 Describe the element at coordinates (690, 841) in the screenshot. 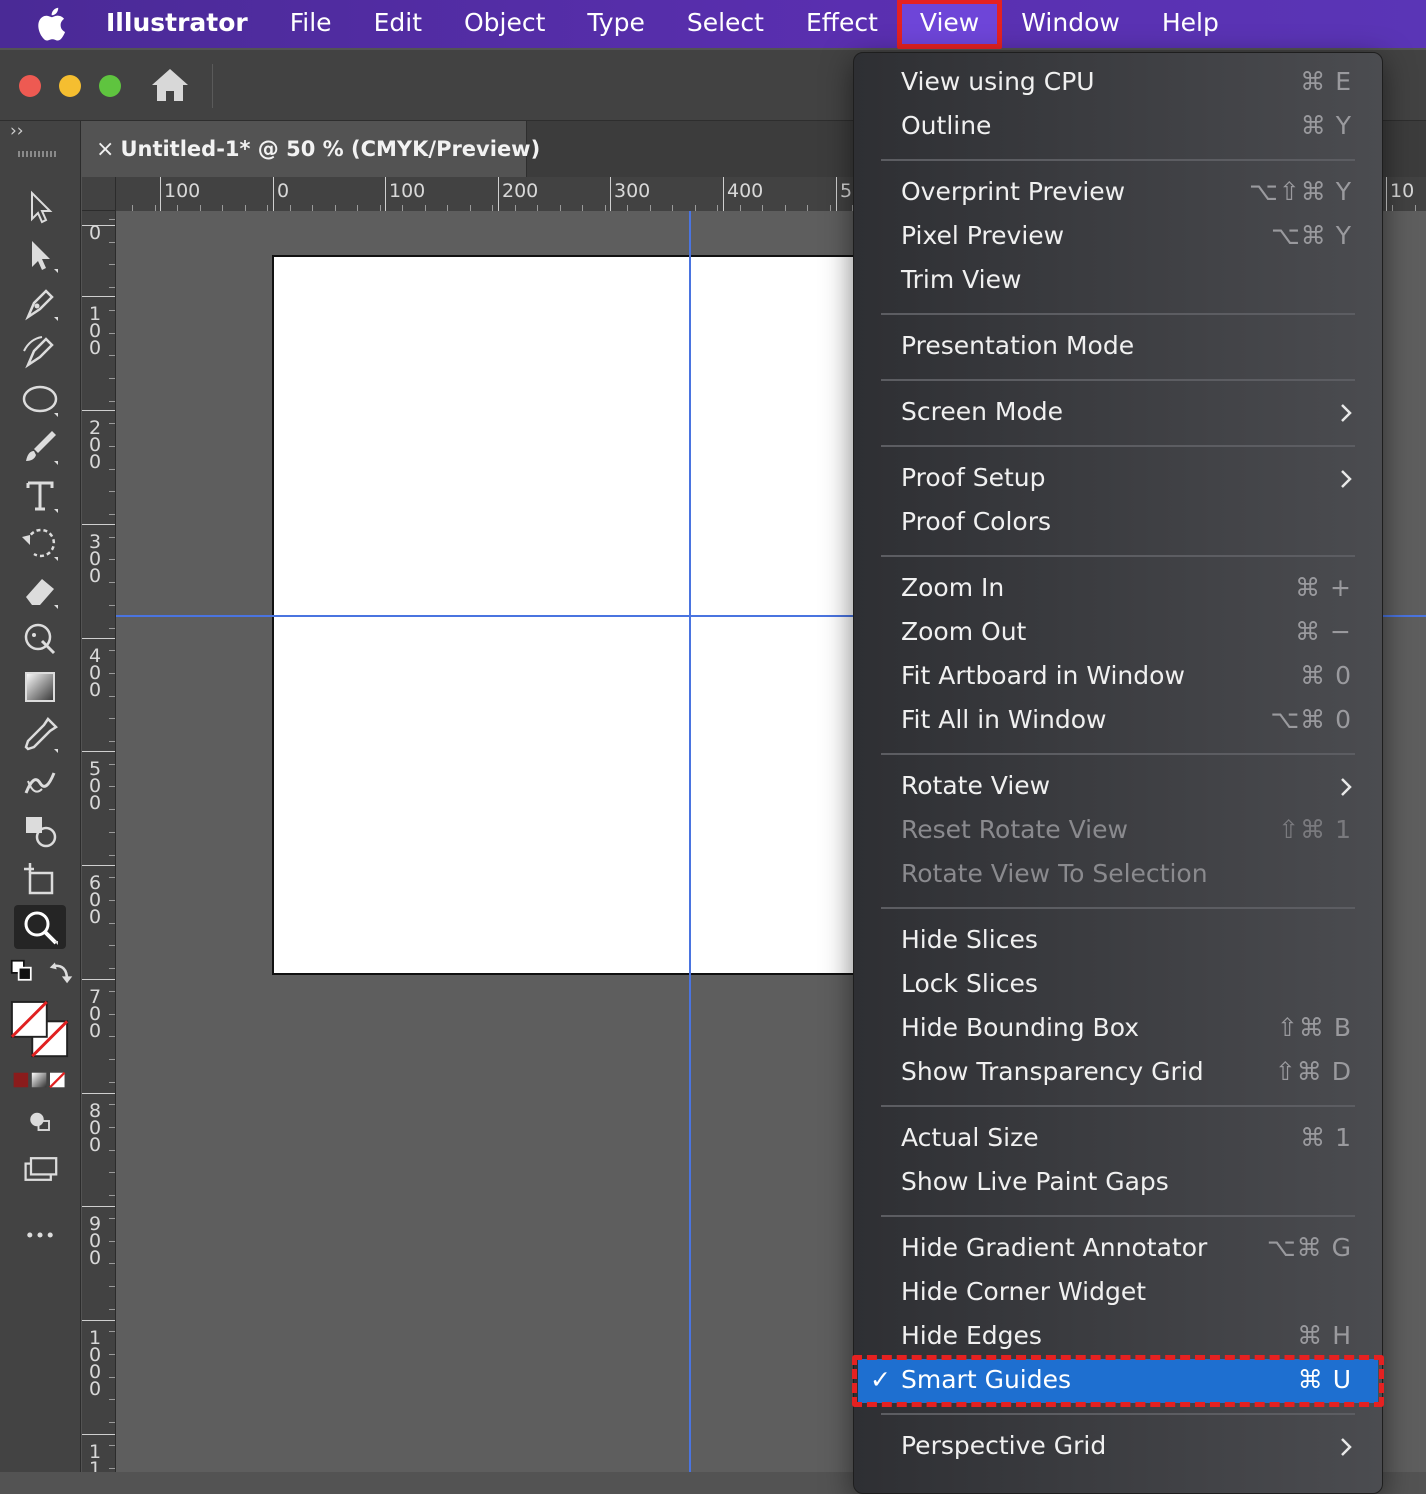

I see `vertical-guide` at that location.